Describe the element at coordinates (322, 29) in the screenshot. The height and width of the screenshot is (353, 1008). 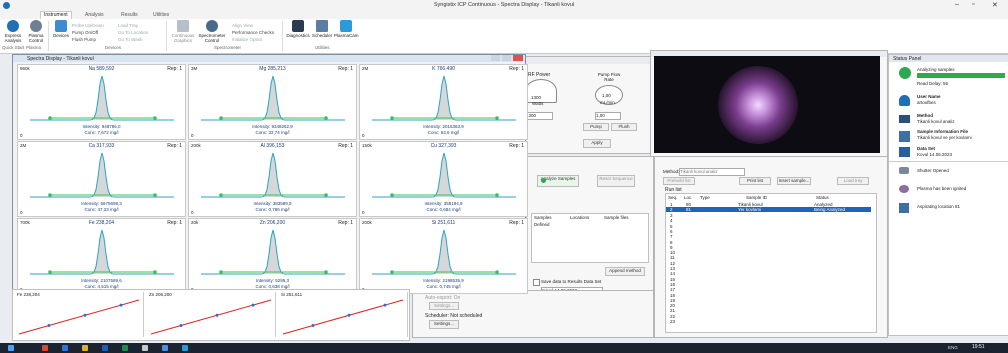
I see `scheduler-button: Scheduler` at that location.